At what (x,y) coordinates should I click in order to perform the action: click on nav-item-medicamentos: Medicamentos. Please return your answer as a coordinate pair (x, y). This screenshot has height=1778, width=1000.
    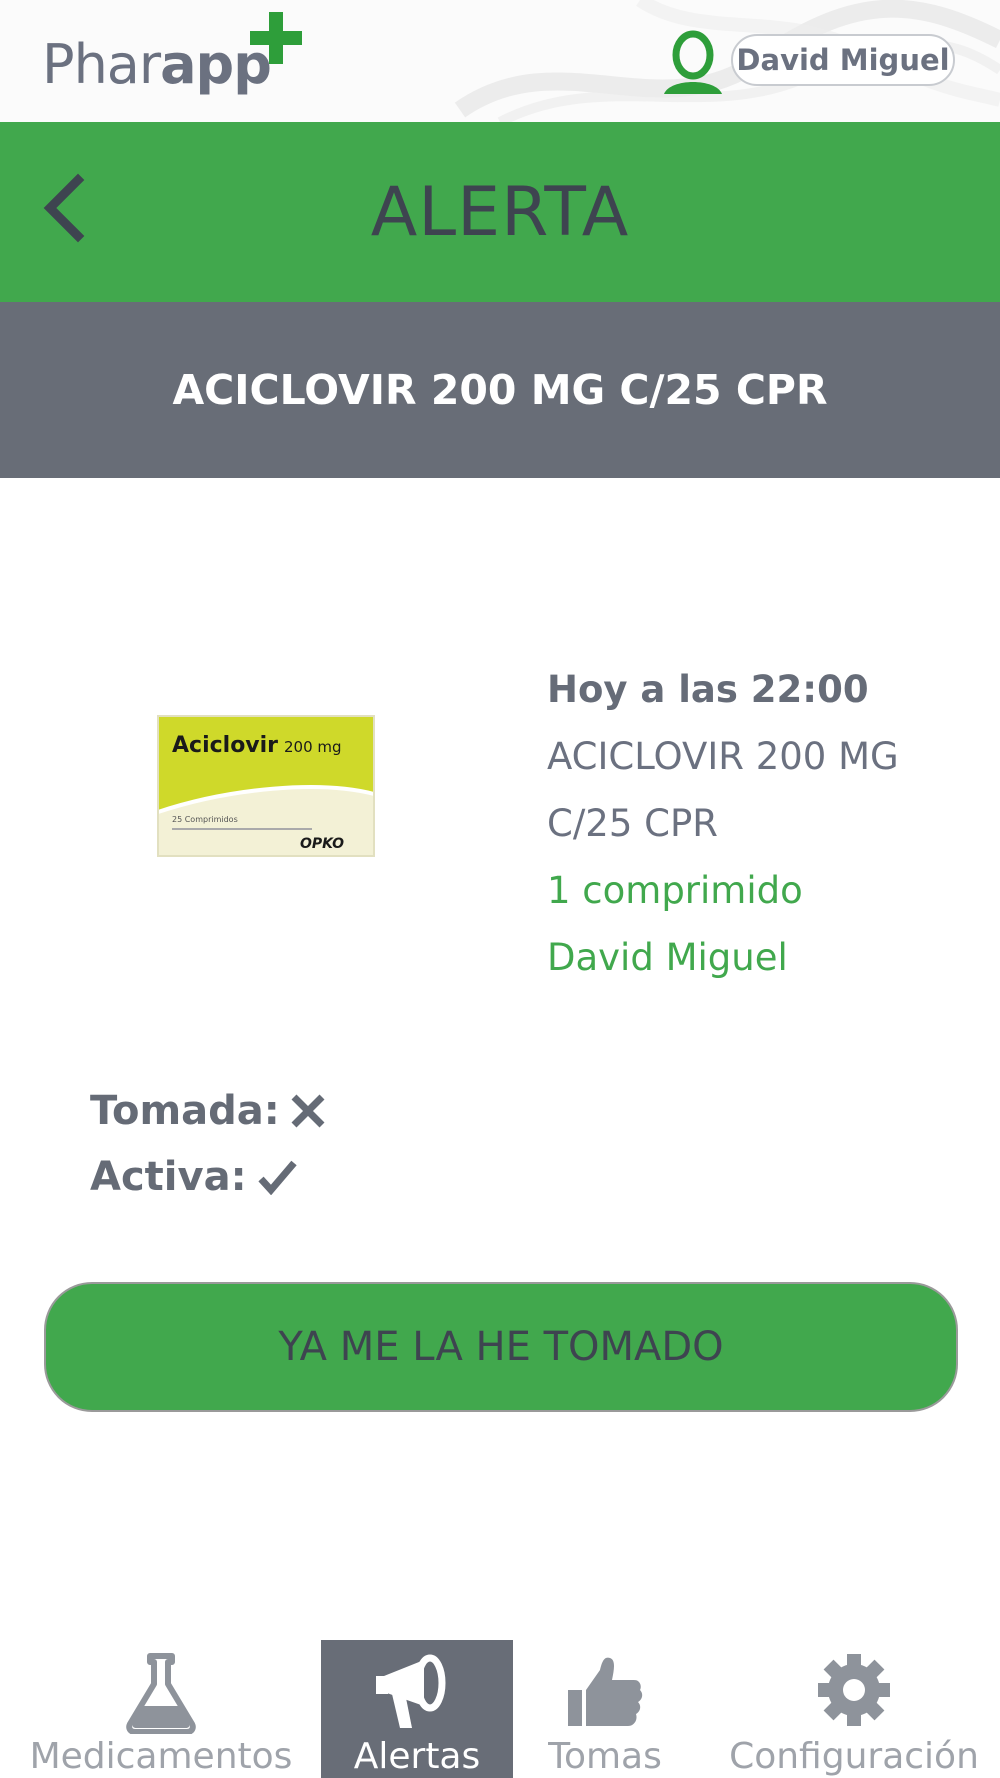
    Looking at the image, I should click on (161, 1709).